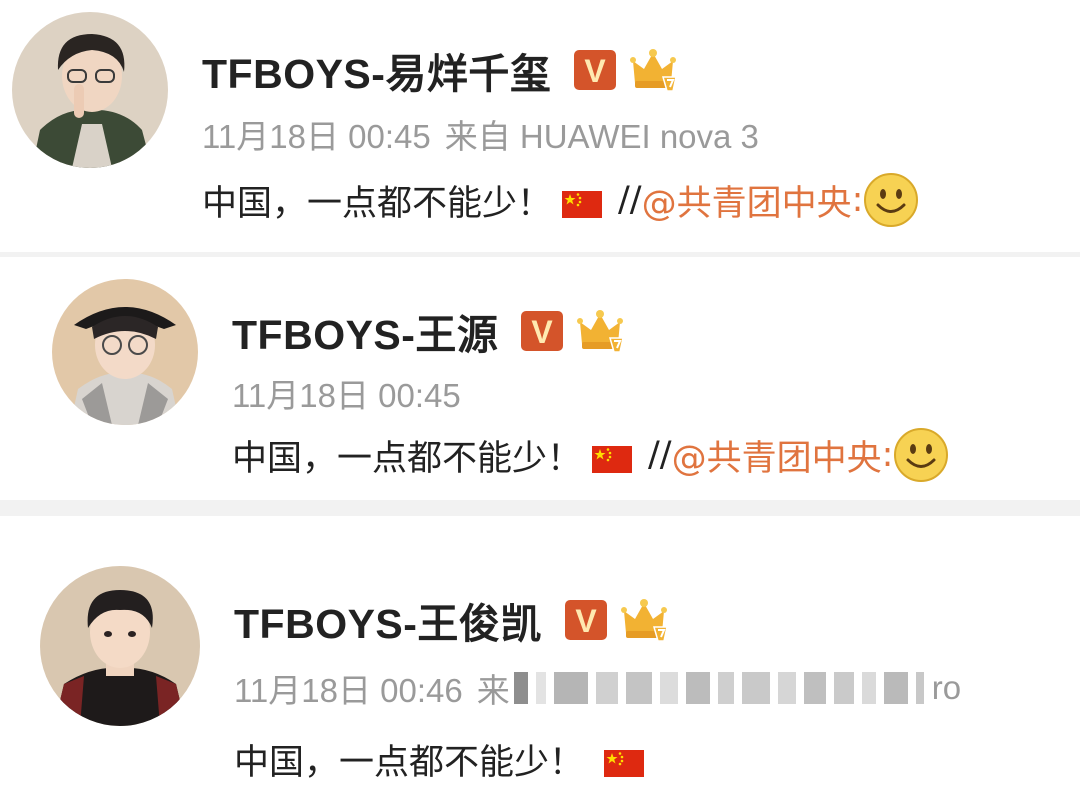 The image size is (1080, 802). Describe the element at coordinates (388, 620) in the screenshot. I see `username: TFBOYS-王俊凯` at that location.